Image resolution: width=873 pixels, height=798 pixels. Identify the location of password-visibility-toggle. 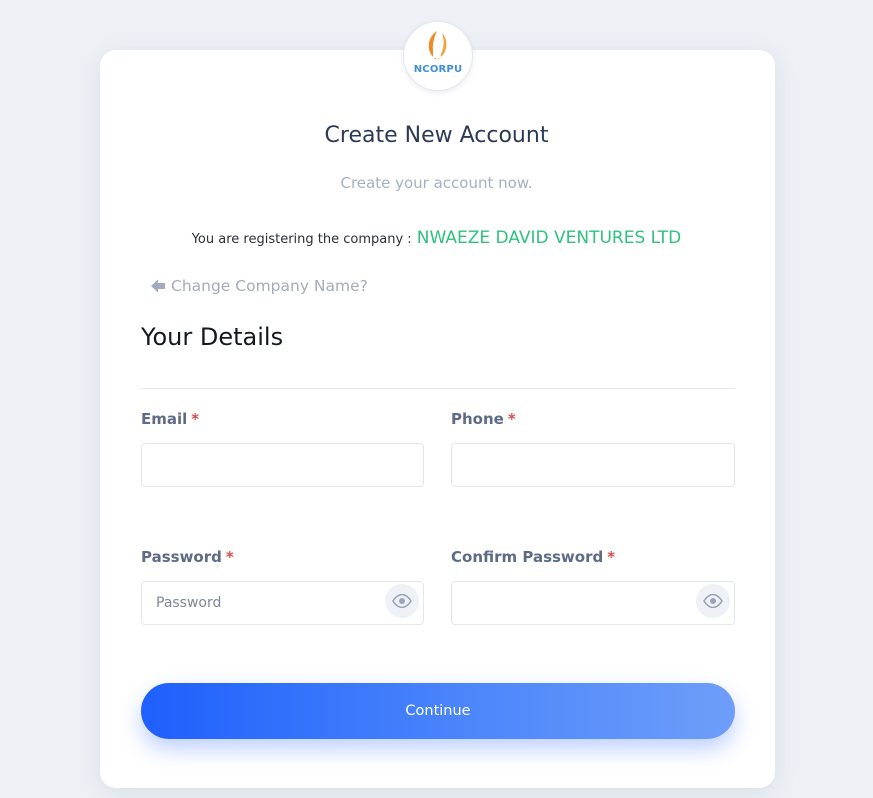
(402, 601).